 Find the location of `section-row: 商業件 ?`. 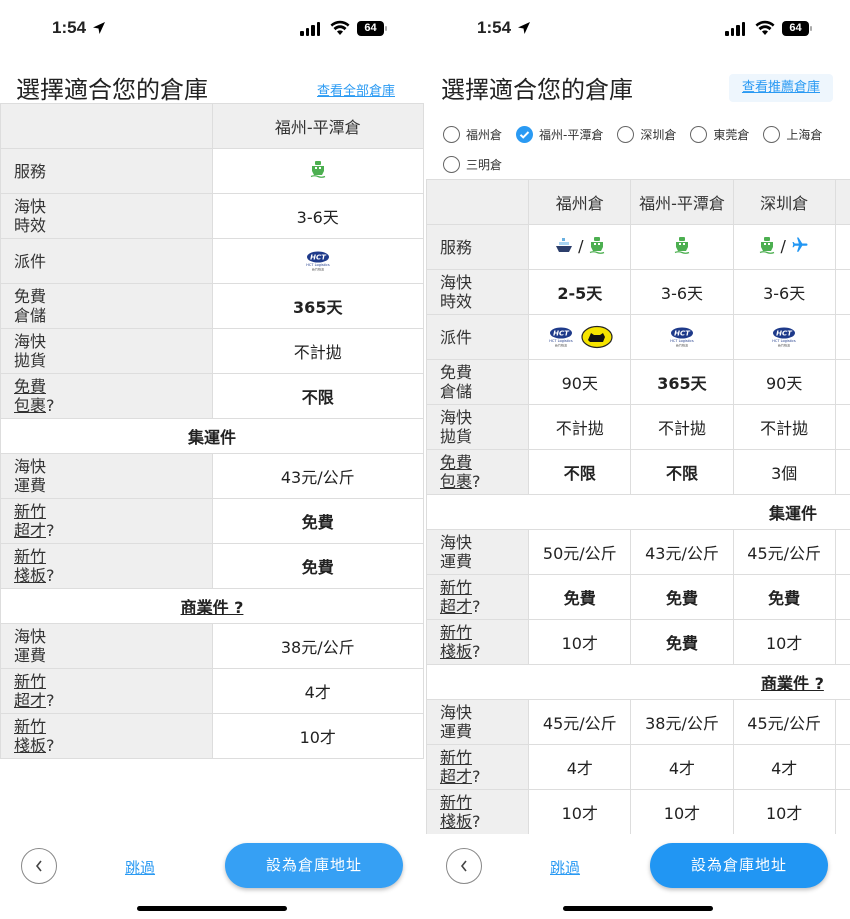

section-row: 商業件 ? is located at coordinates (212, 606).